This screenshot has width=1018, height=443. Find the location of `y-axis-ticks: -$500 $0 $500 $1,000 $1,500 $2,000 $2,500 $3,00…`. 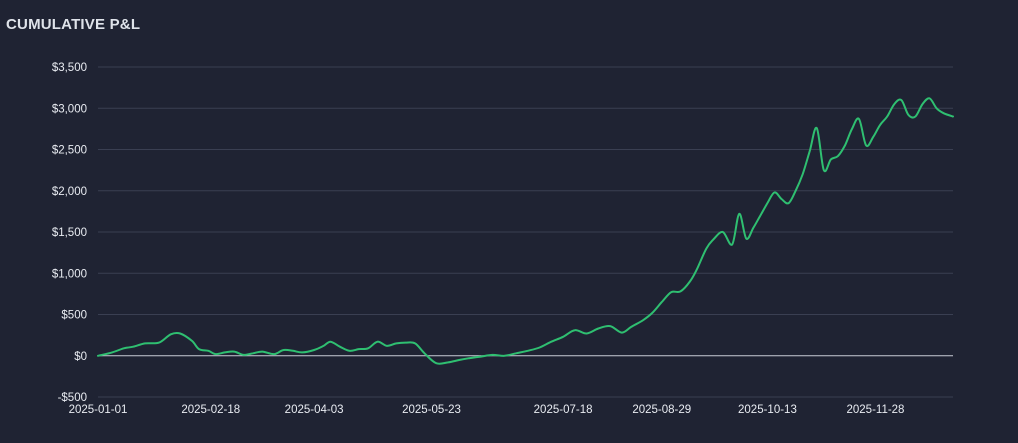

y-axis-ticks: -$500 $0 $500 $1,000 $1,500 $2,000 $2,500 $3,00… is located at coordinates (69, 233).